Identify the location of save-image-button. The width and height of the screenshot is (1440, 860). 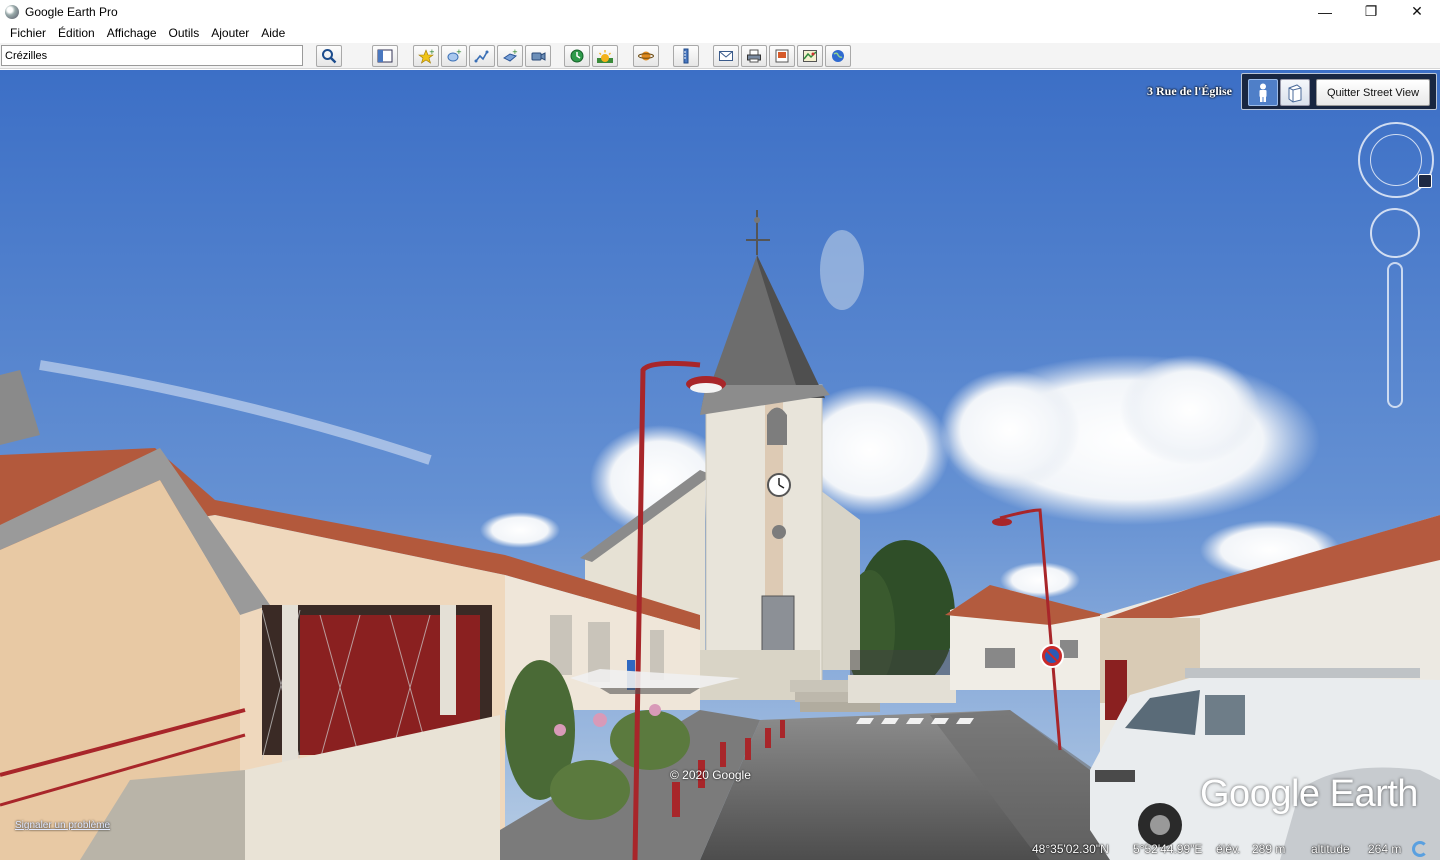
(782, 56).